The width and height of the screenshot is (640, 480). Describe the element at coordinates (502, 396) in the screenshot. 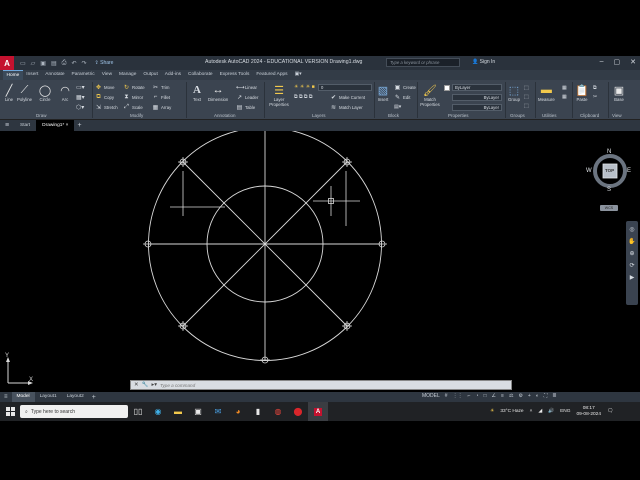

I see `lineweight-icon: ≡` at that location.